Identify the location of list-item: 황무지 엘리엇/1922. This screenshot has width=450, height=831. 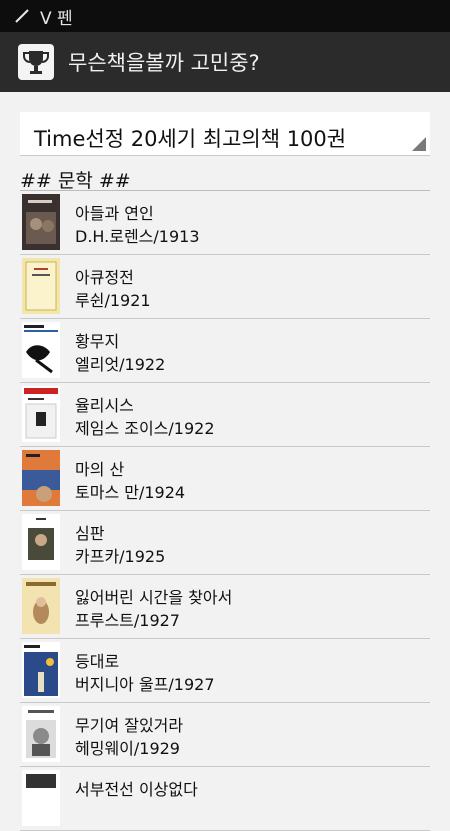
(225, 351).